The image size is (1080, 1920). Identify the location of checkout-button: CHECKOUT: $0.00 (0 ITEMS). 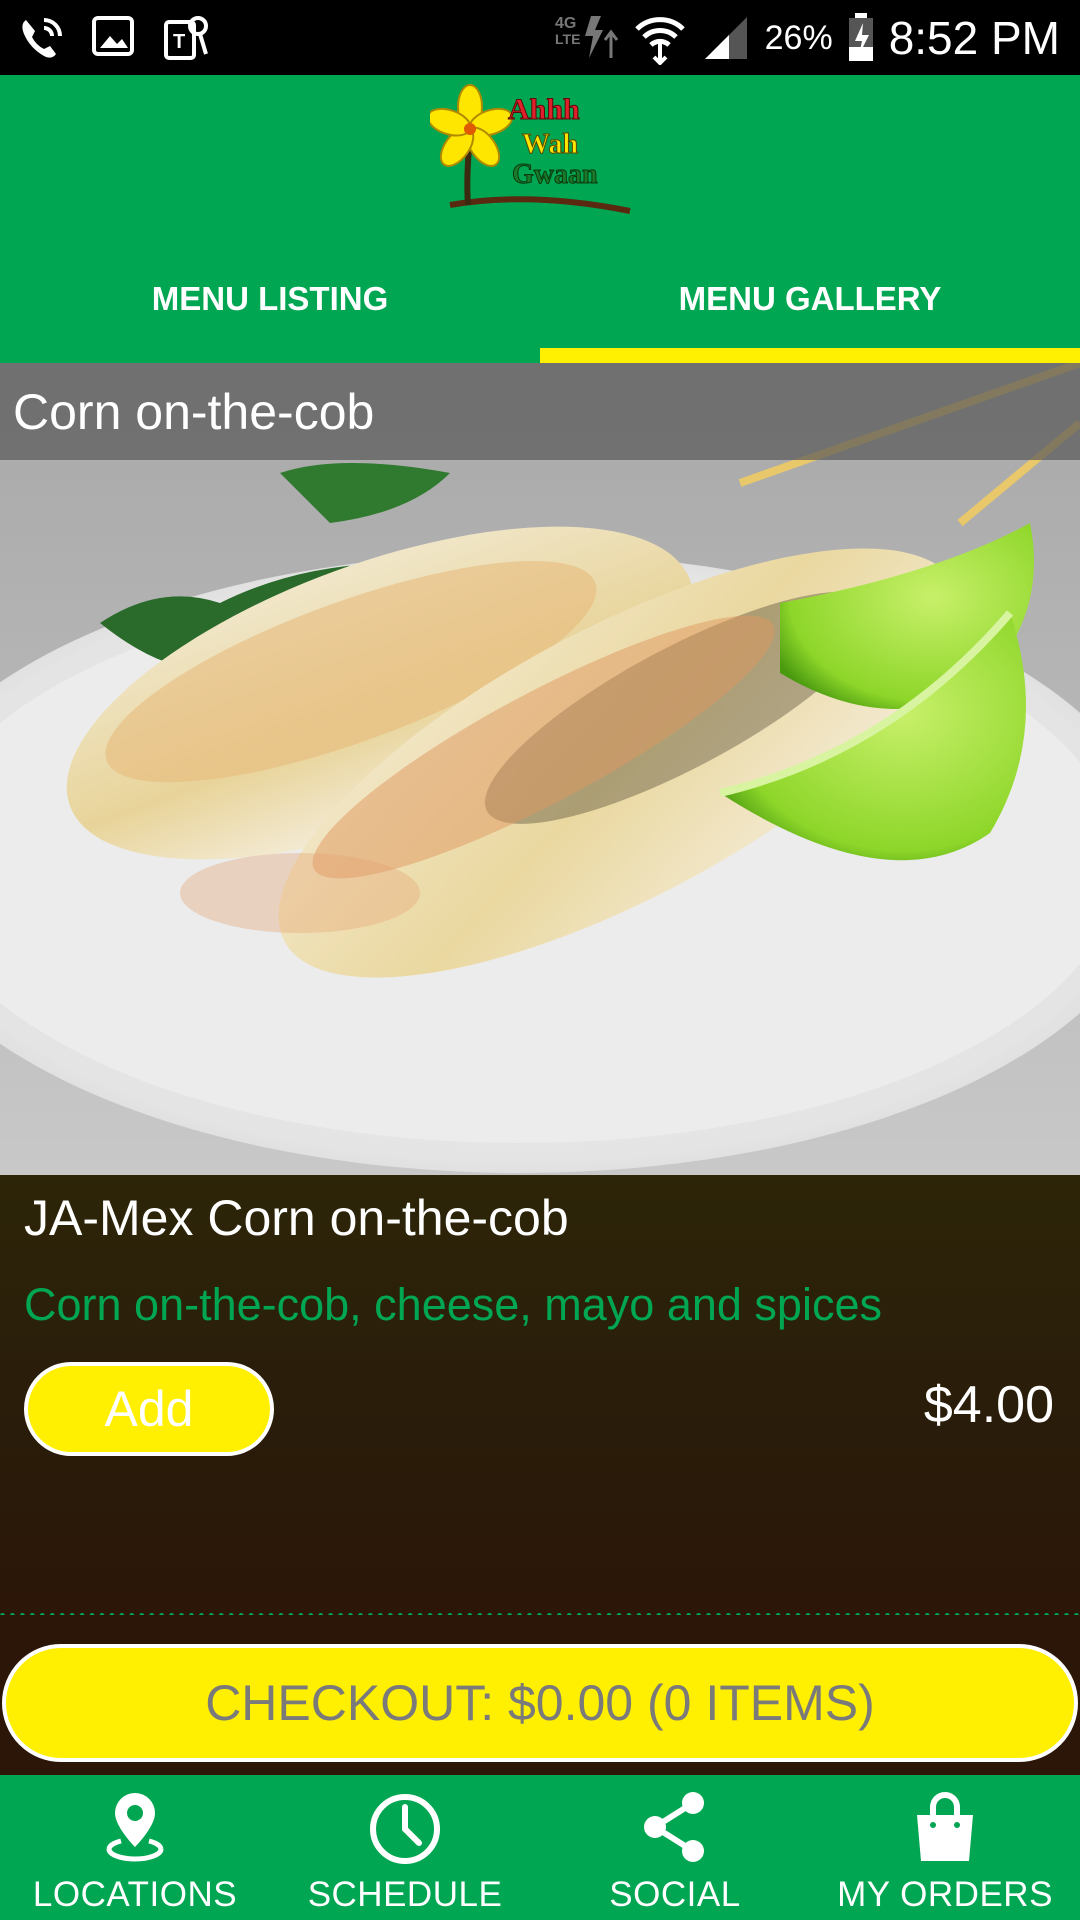
(540, 1703).